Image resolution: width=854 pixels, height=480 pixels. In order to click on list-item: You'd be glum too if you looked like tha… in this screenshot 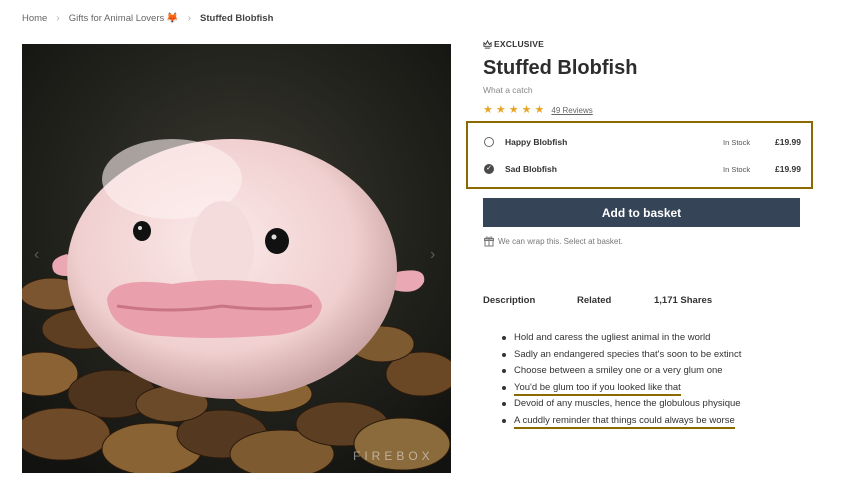, I will do `click(620, 389)`.